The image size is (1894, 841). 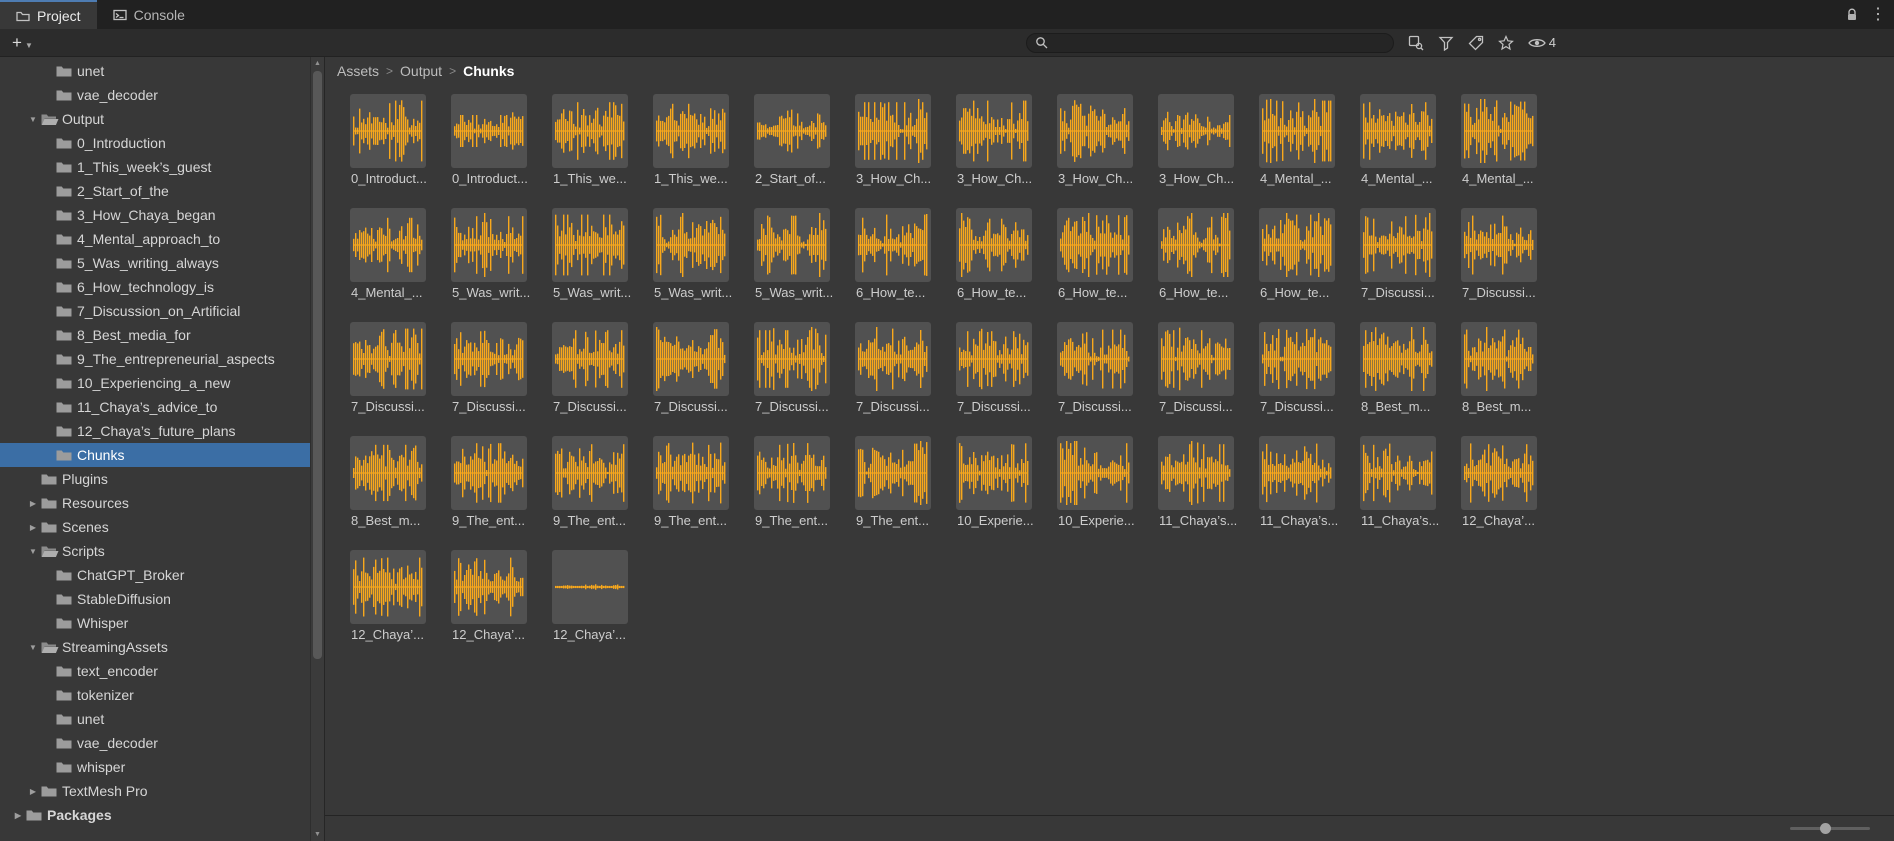 I want to click on tree-item-12-chaya-s-future-plans: 12_Chaya’s_future_plans, so click(x=155, y=431).